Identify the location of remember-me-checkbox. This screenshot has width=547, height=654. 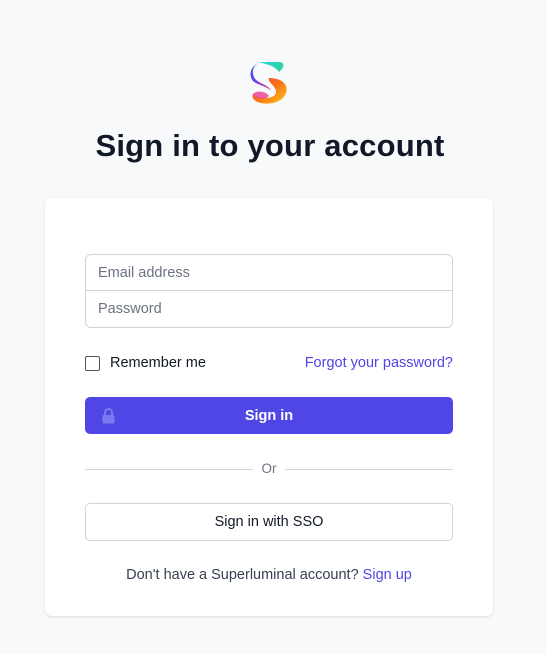
(92, 363).